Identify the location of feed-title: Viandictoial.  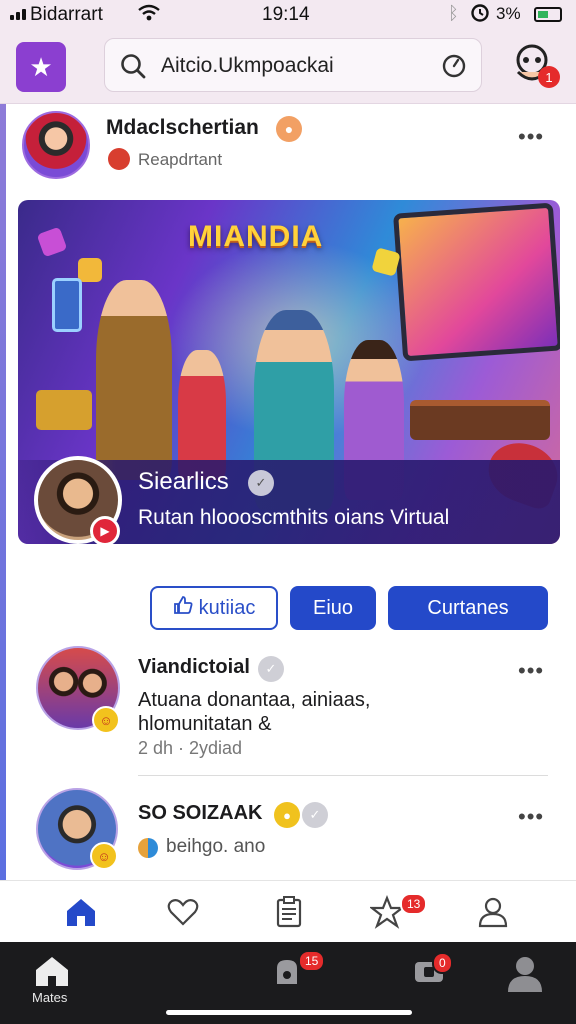
(194, 667).